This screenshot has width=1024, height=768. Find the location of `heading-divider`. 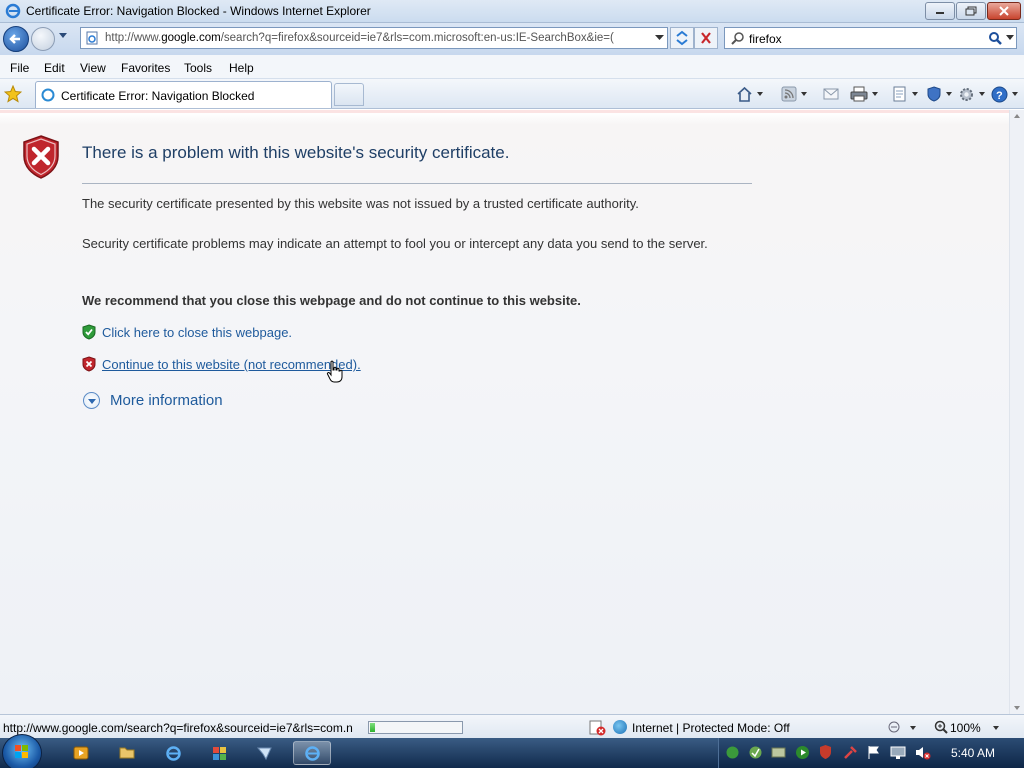

heading-divider is located at coordinates (417, 183).